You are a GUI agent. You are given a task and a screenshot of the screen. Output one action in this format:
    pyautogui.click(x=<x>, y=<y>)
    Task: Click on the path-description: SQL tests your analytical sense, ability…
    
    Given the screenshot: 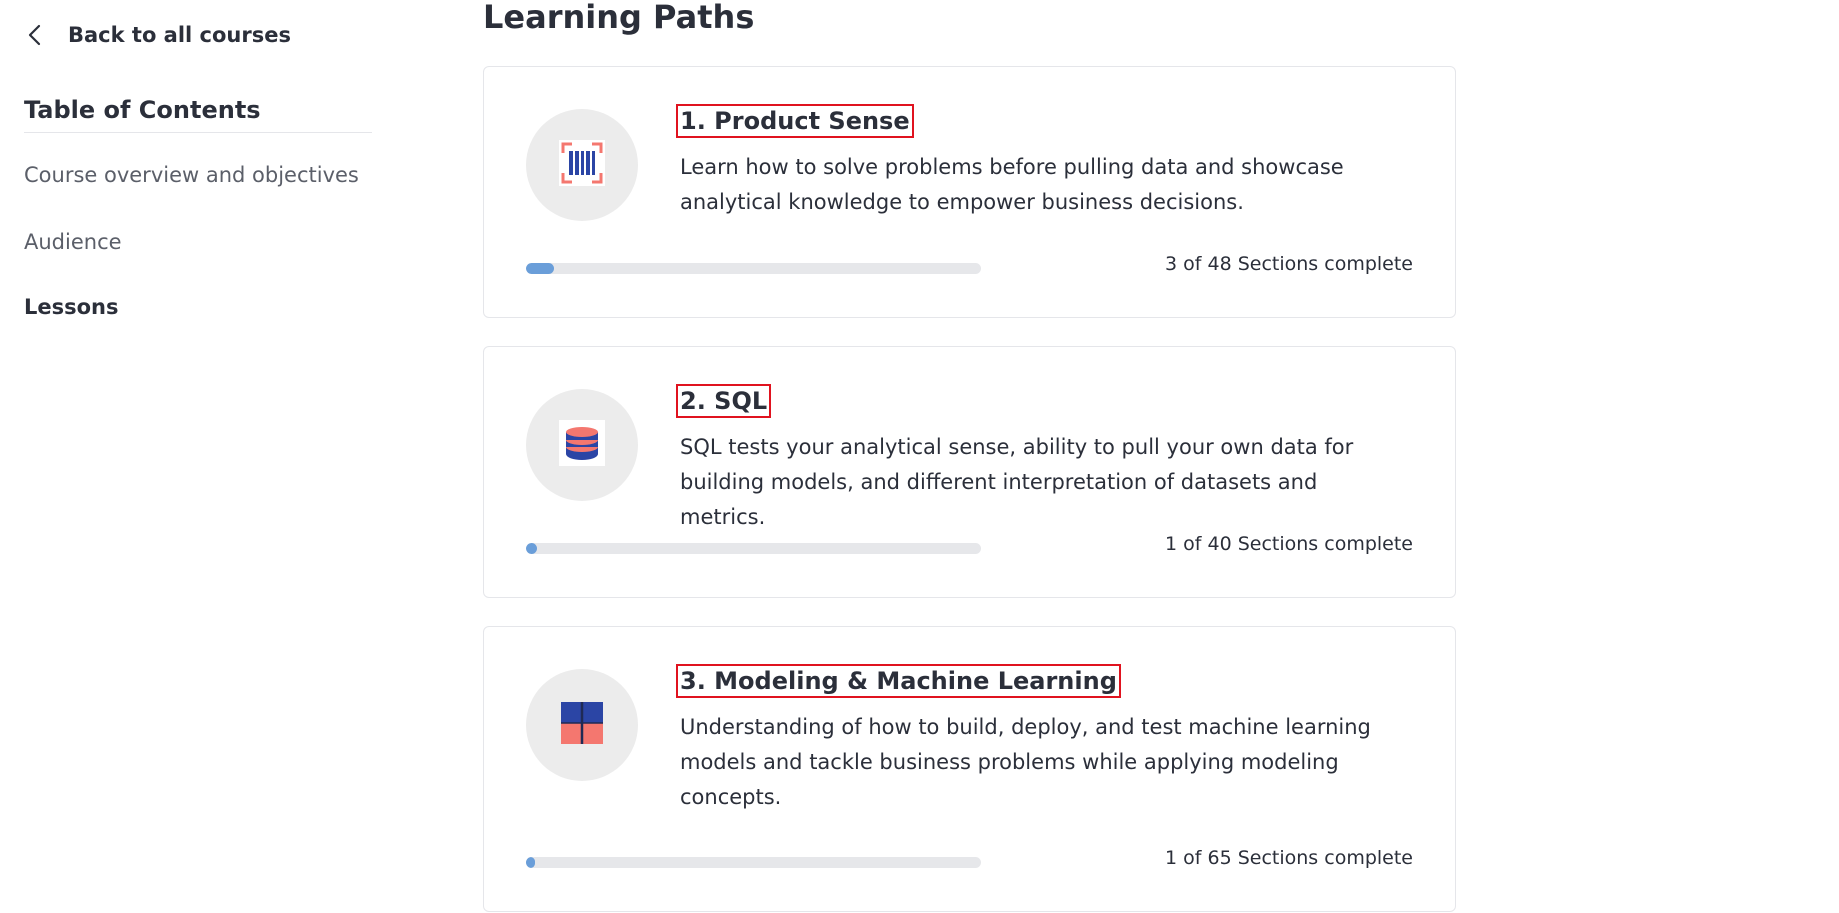 What is the action you would take?
    pyautogui.click(x=1017, y=482)
    